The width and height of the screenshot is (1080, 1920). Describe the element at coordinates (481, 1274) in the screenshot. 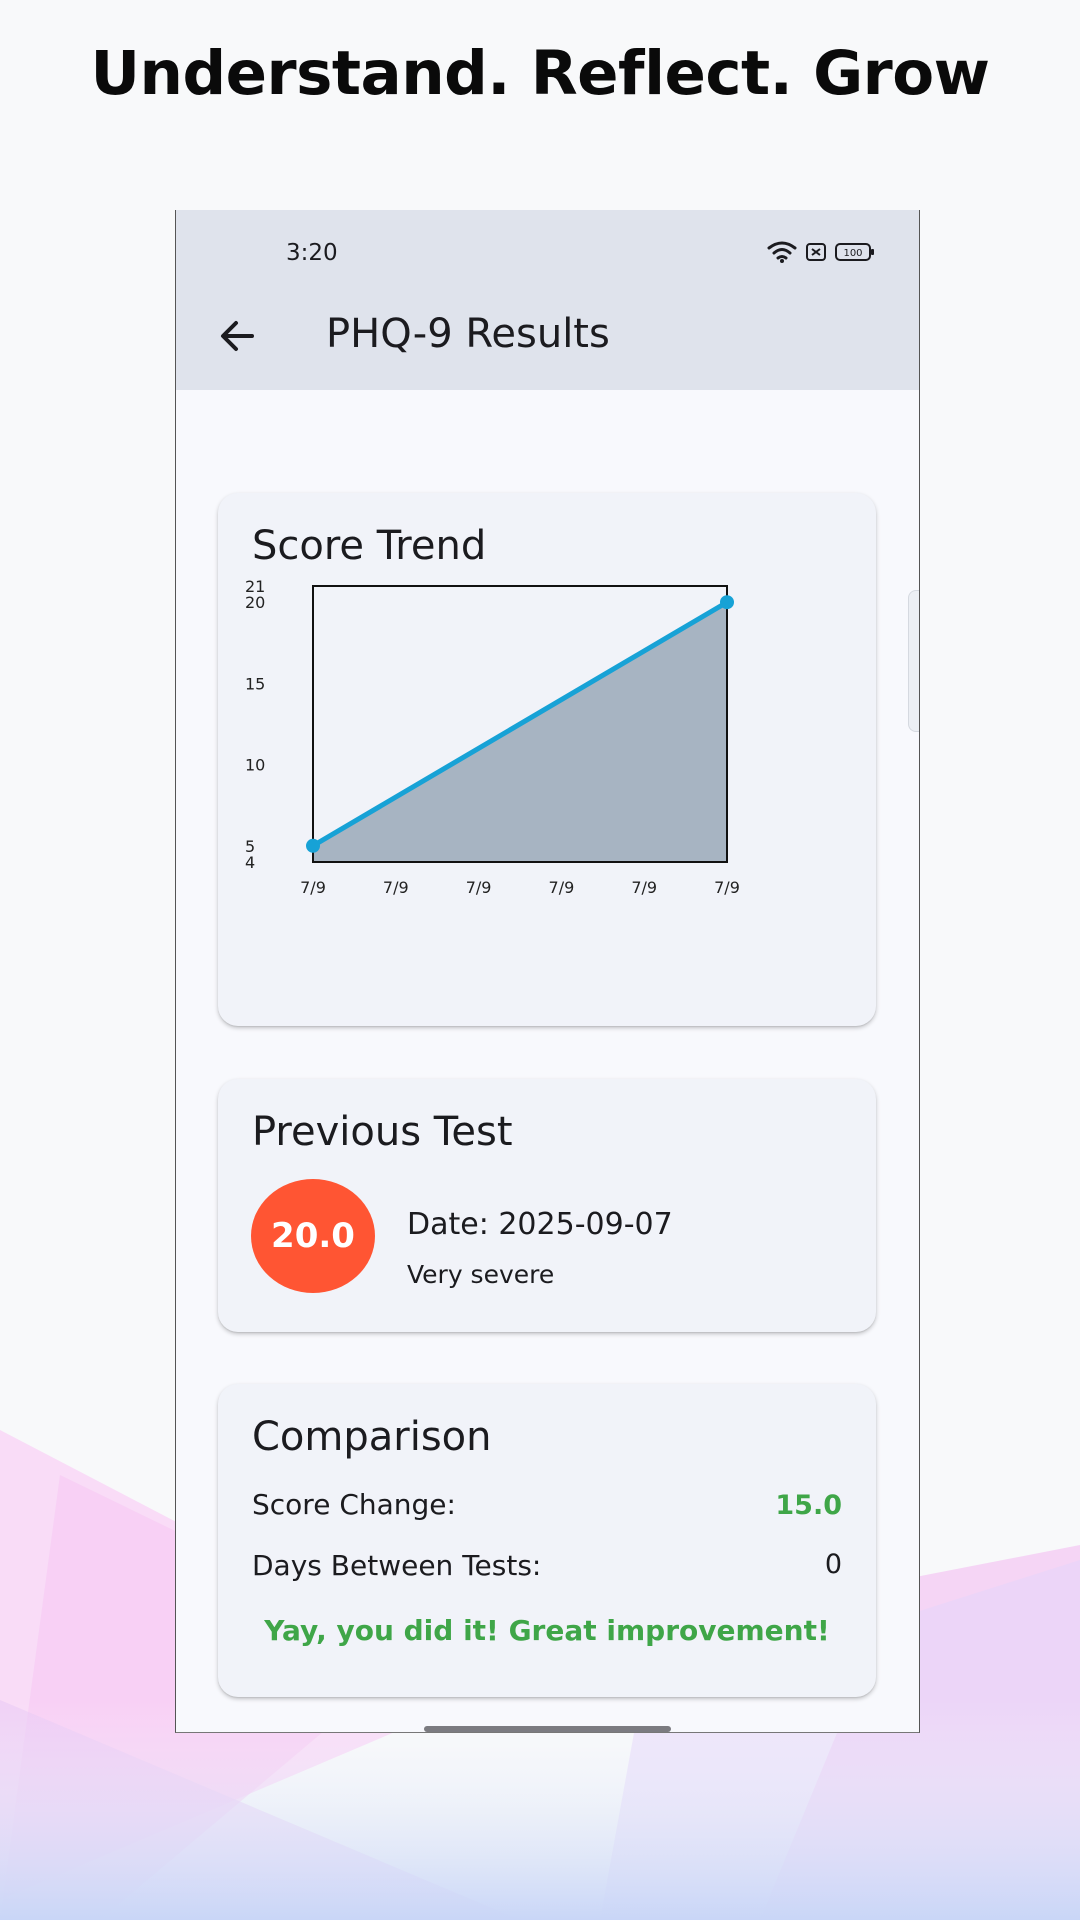

I see `previous-test-severity: Very severe` at that location.